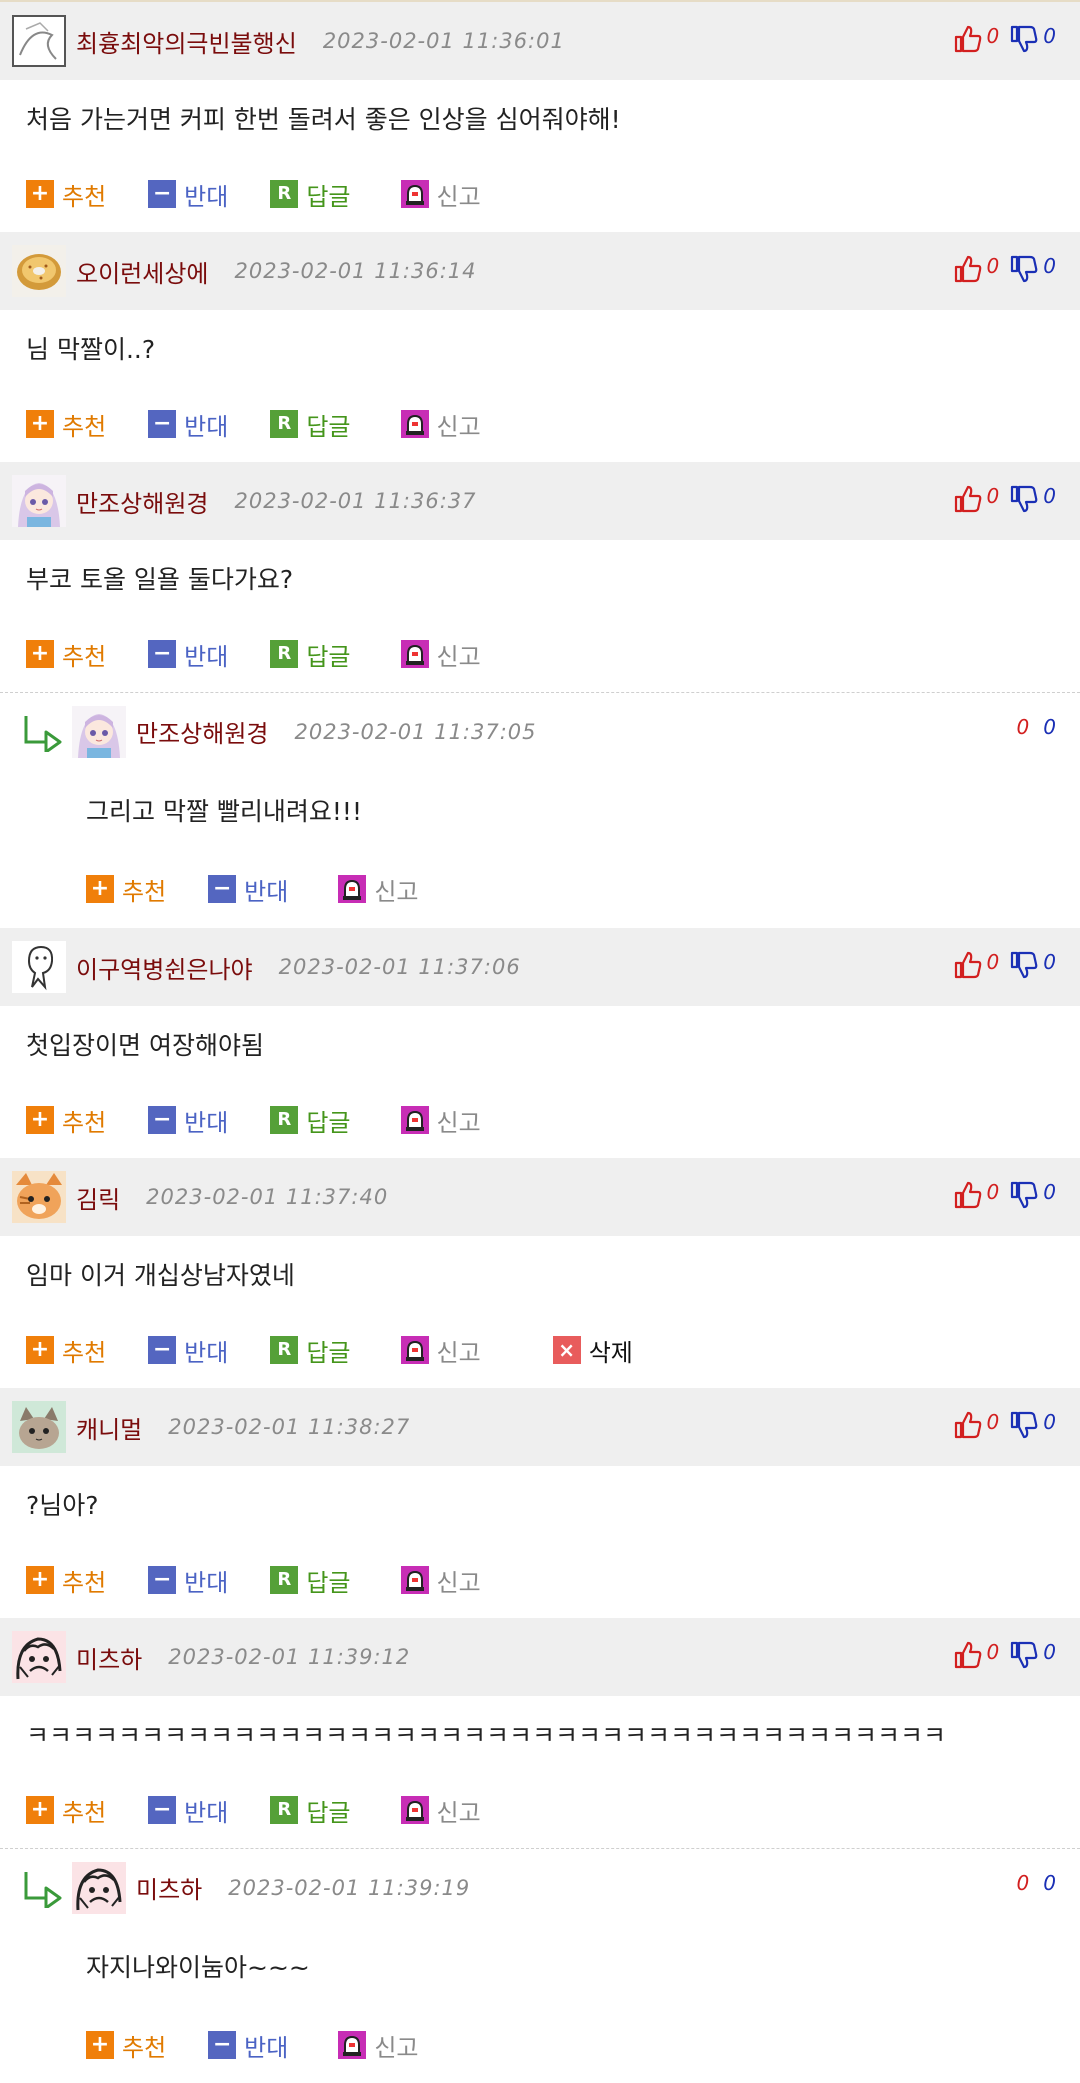  I want to click on oppose-label: 반대, so click(206, 1582).